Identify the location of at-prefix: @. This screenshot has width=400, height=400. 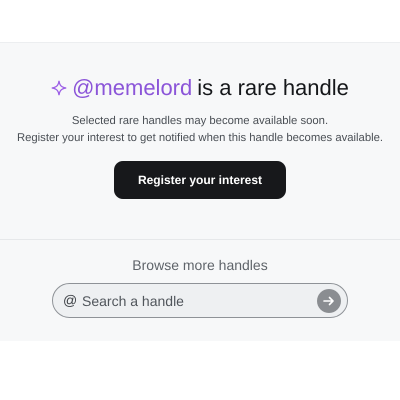
(70, 300).